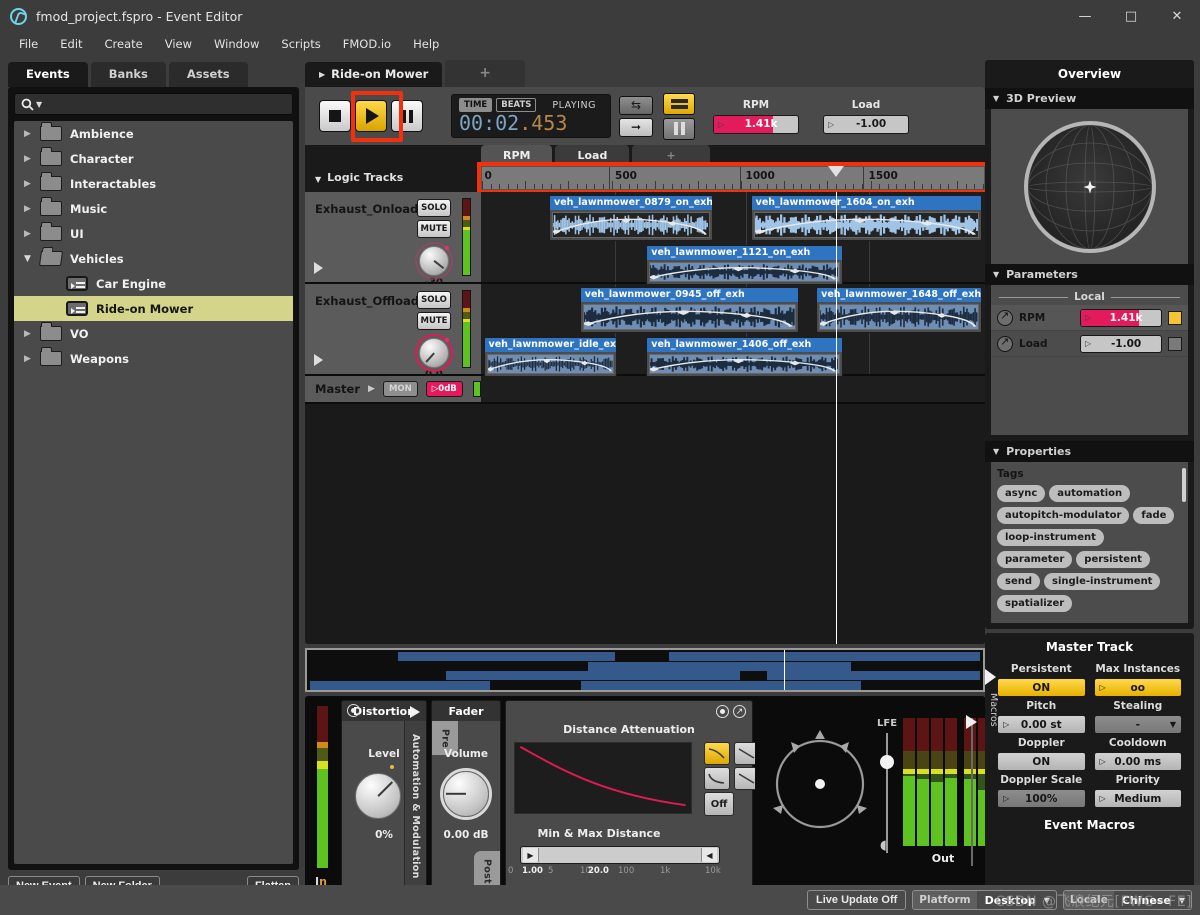 This screenshot has height=915, width=1200. What do you see at coordinates (1137, 798) in the screenshot?
I see `master-field-priority: ▷ Medium` at bounding box center [1137, 798].